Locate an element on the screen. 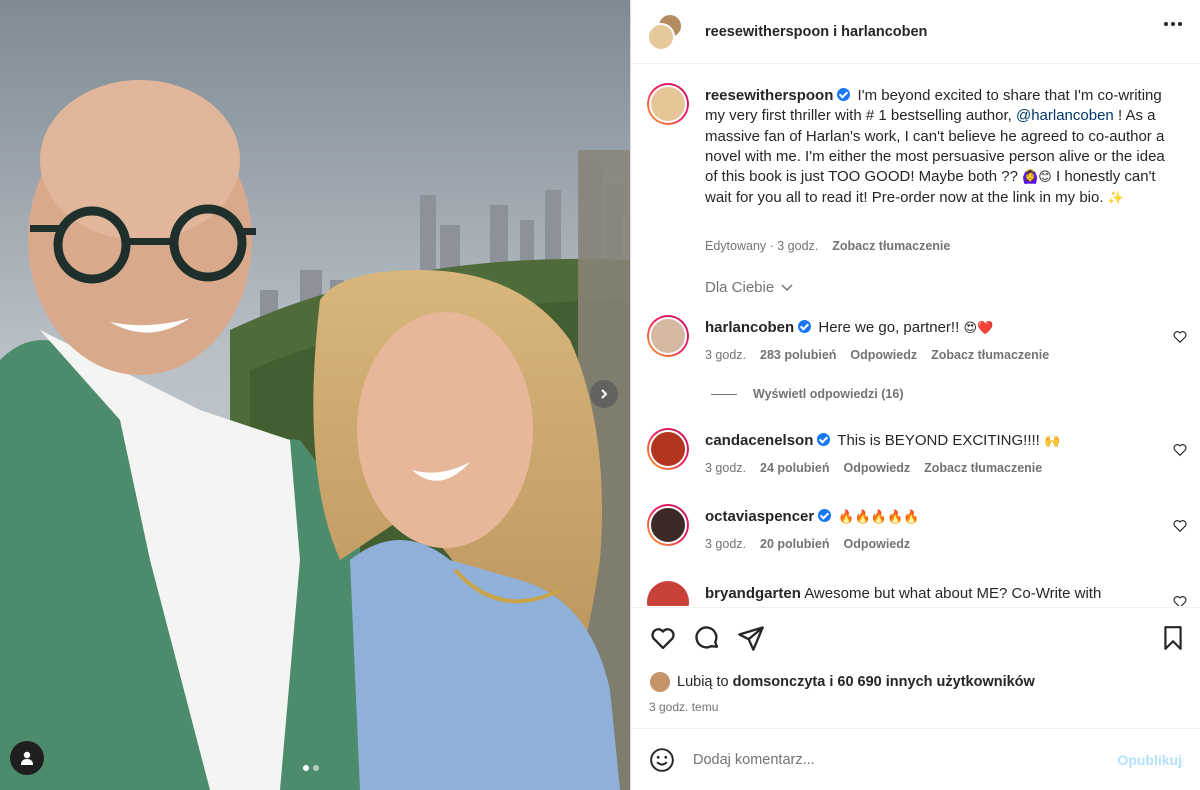  like-heart-icon is located at coordinates (663, 639).